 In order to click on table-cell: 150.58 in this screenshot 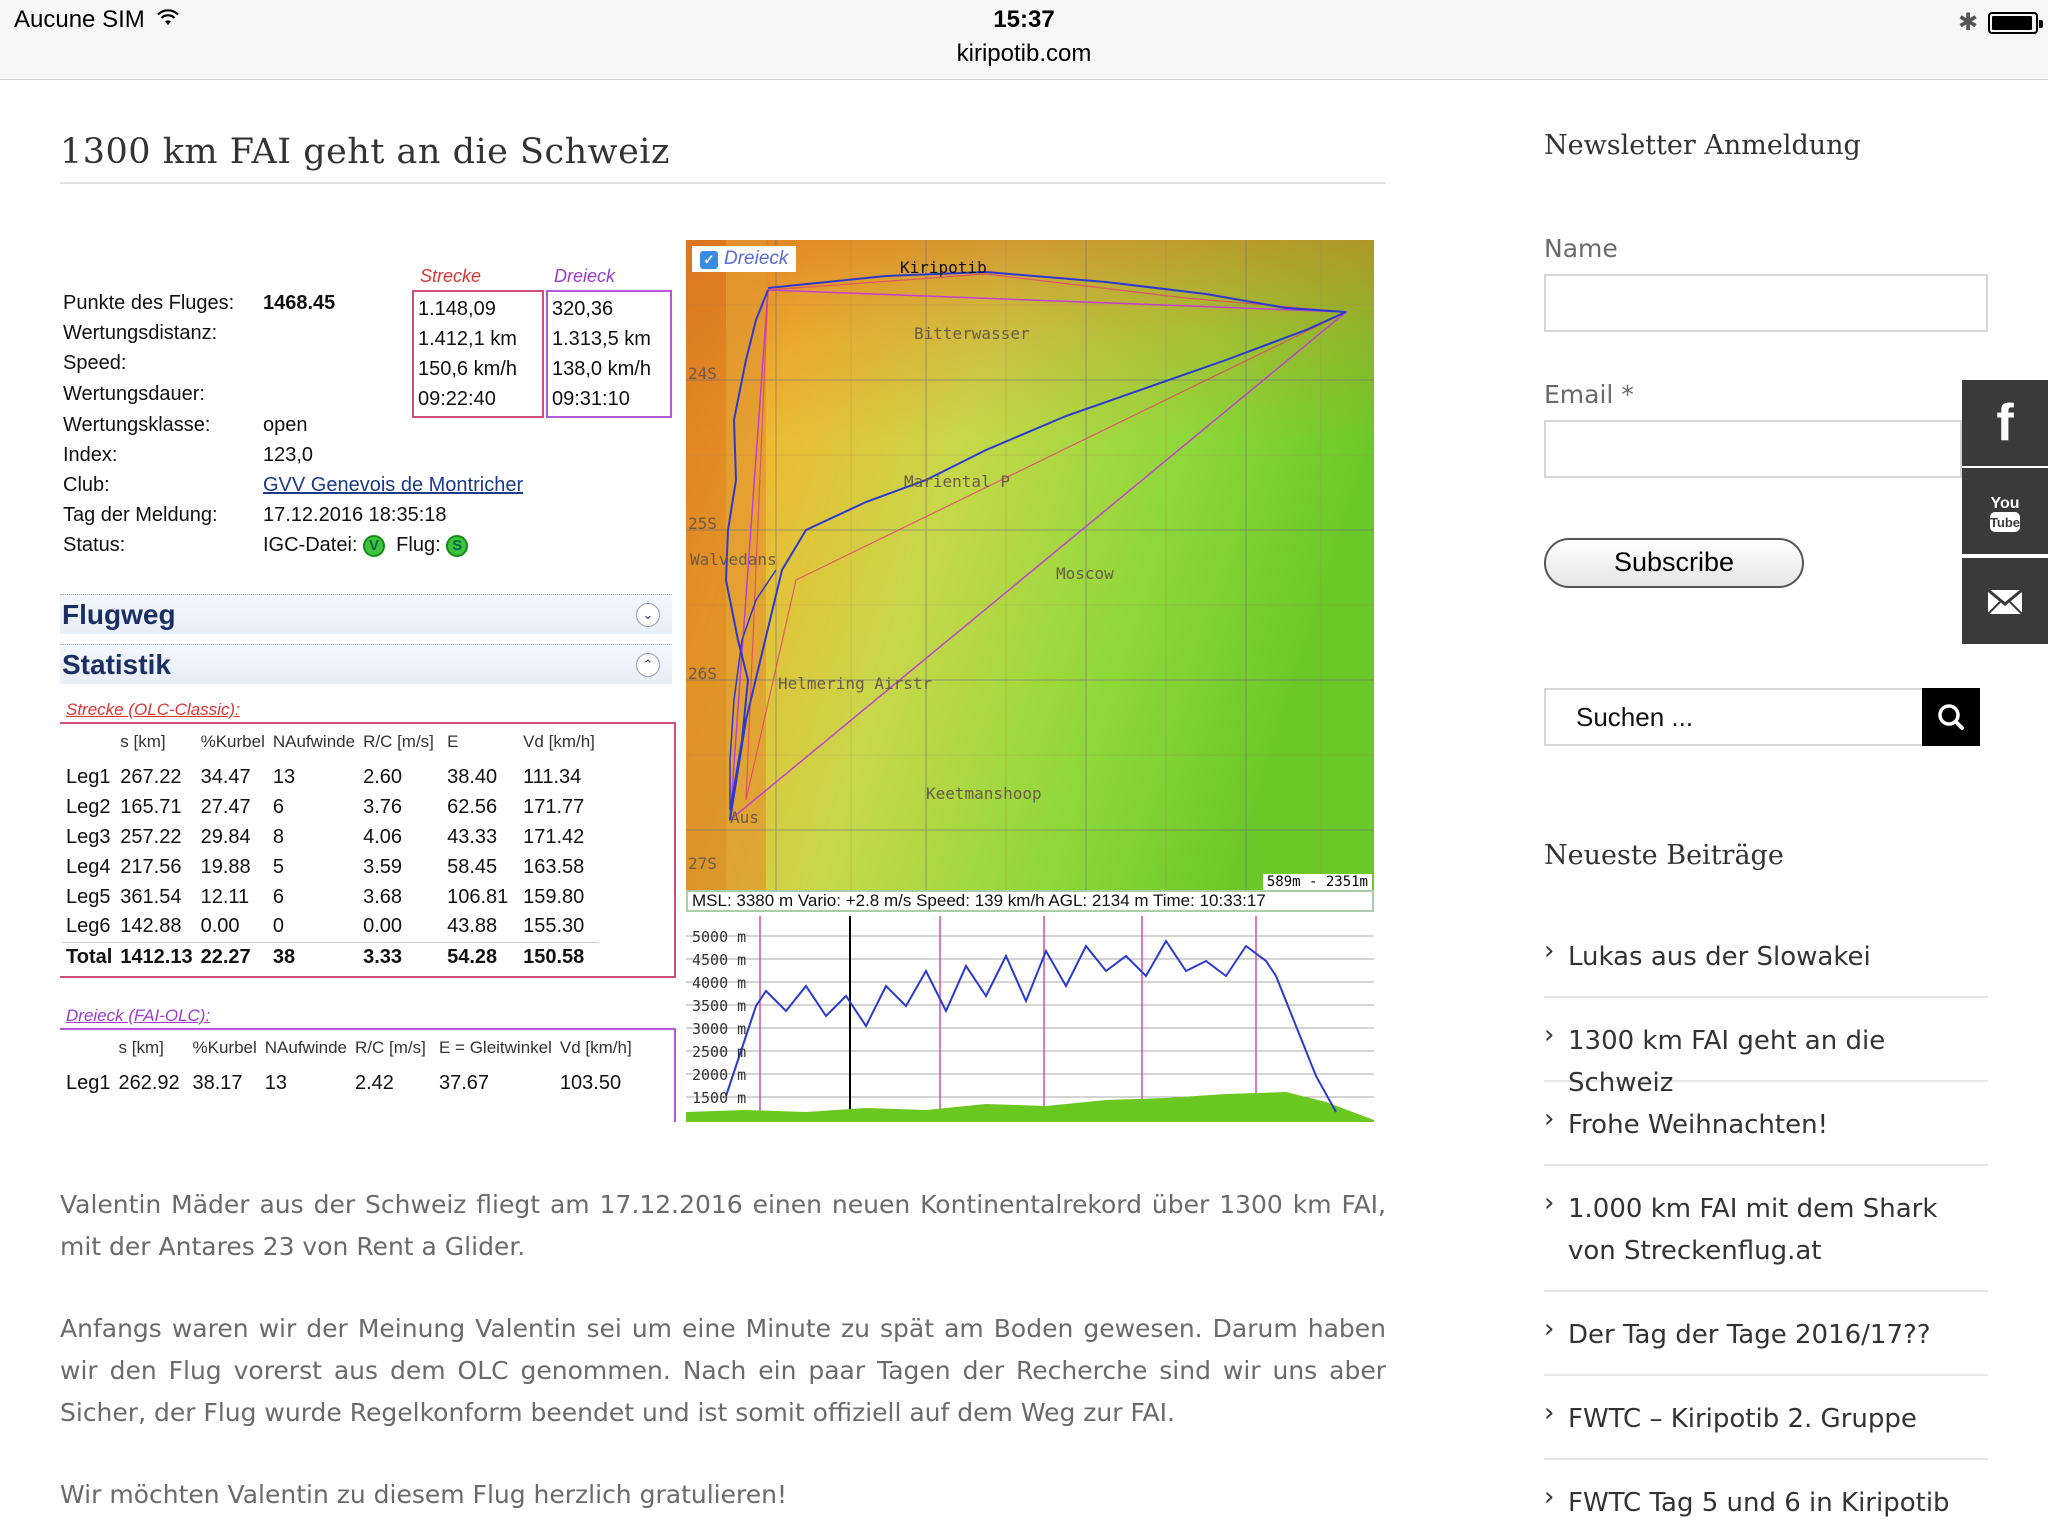, I will do `click(559, 956)`.